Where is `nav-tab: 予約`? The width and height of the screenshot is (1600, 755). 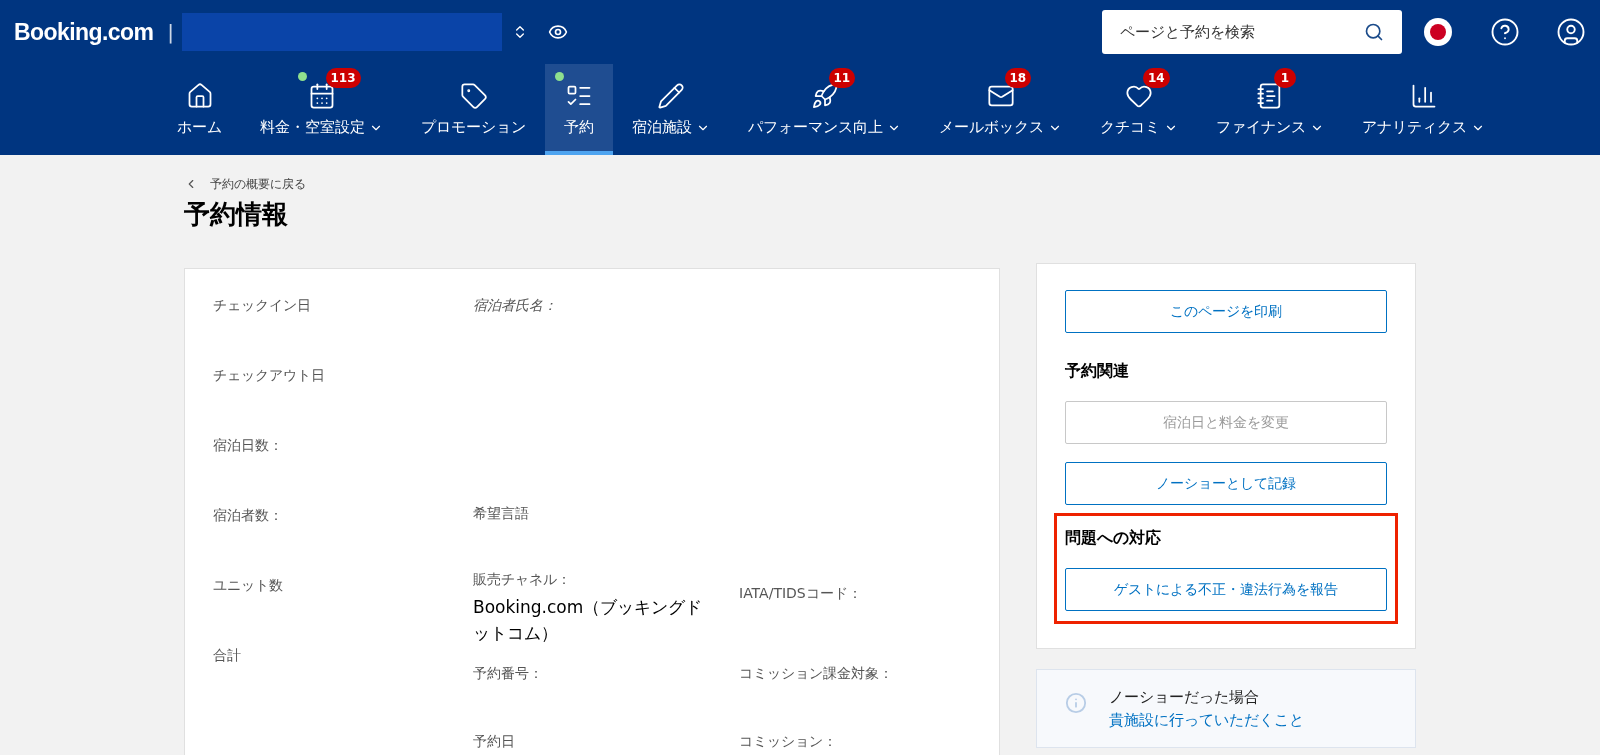 nav-tab: 予約 is located at coordinates (579, 109).